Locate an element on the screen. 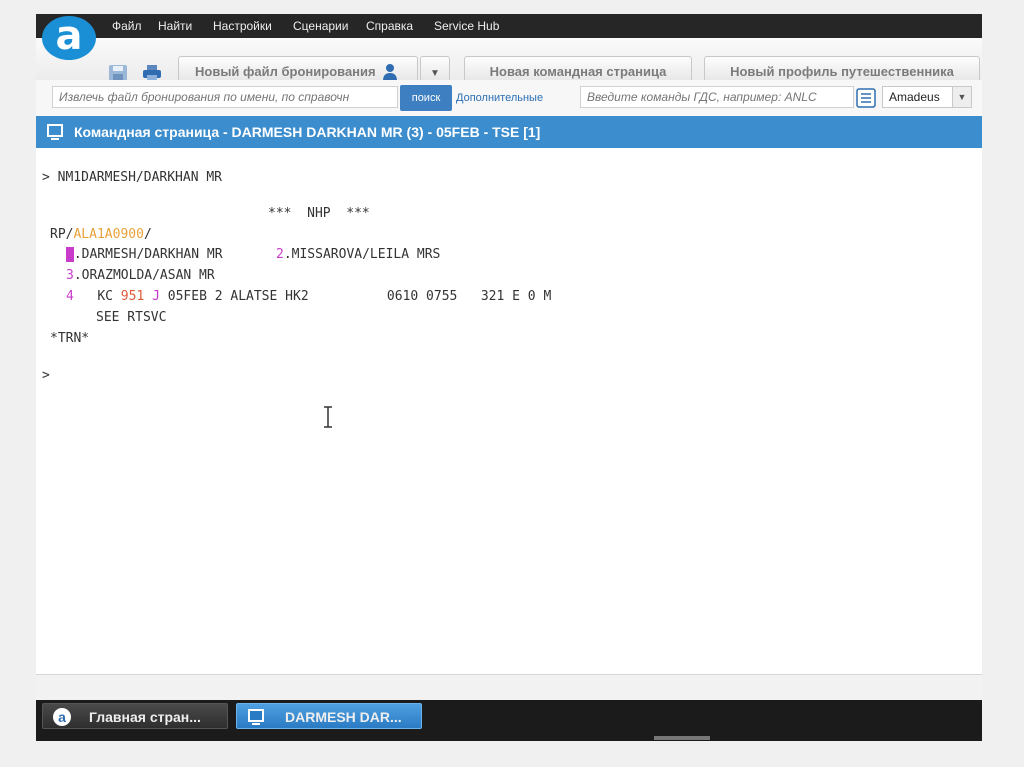 This screenshot has height=767, width=1024. terminal-pax-line: 1.DARMESH/DARKHAN MR is located at coordinates (144, 254).